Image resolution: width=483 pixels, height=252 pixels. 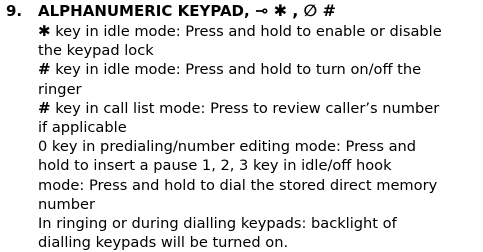 I want to click on body-line: number, so click(x=259, y=204).